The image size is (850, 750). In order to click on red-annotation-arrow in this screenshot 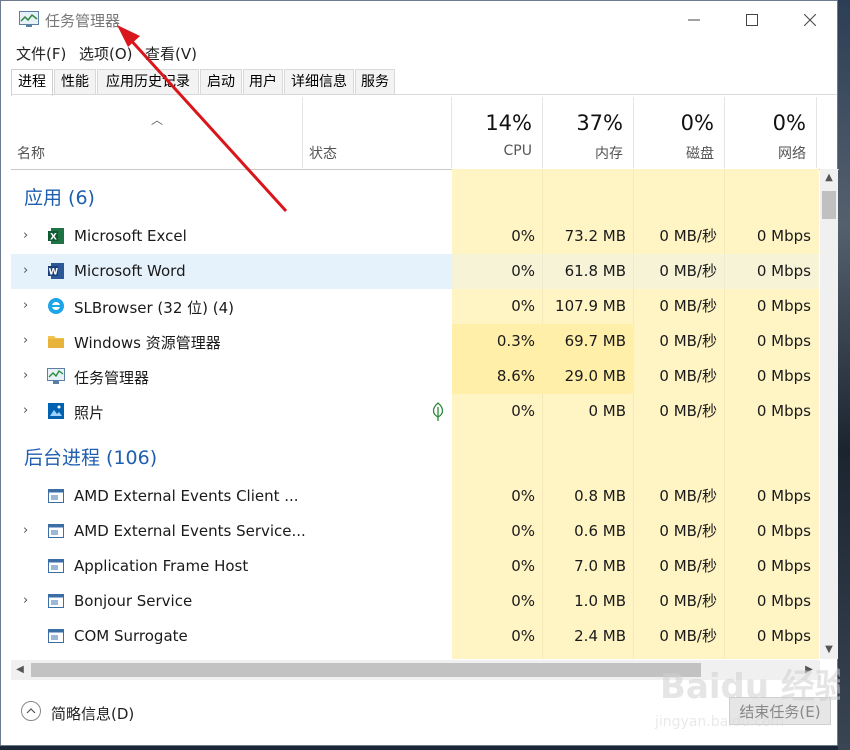, I will do `click(202, 119)`.